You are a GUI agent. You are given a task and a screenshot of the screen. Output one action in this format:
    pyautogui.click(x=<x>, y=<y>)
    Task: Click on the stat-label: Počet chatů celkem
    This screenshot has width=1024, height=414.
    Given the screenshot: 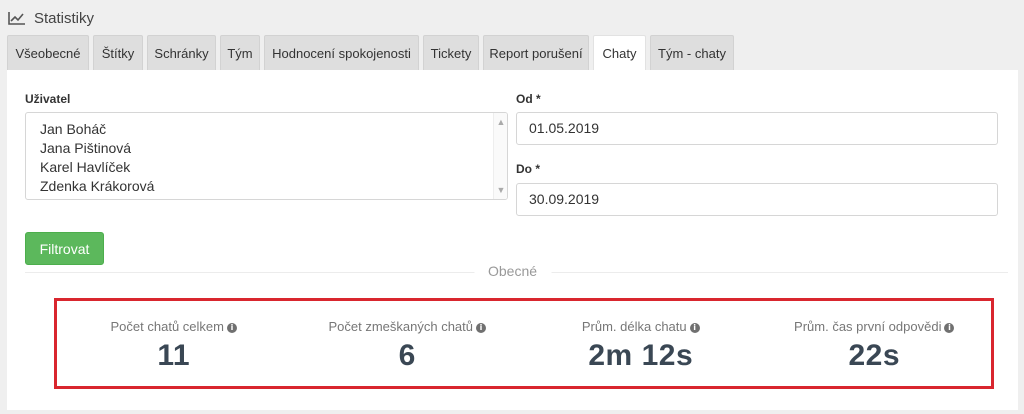 What is the action you would take?
    pyautogui.click(x=167, y=326)
    